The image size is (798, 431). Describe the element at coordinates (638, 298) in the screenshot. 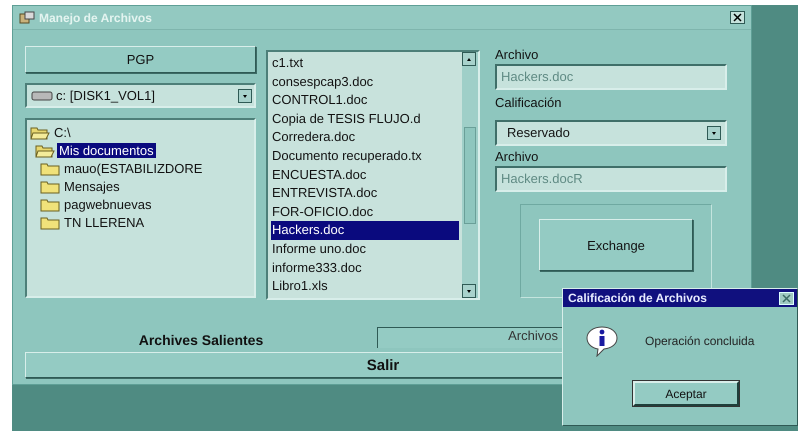

I see `dialog-title: Calificación de Archivos` at that location.